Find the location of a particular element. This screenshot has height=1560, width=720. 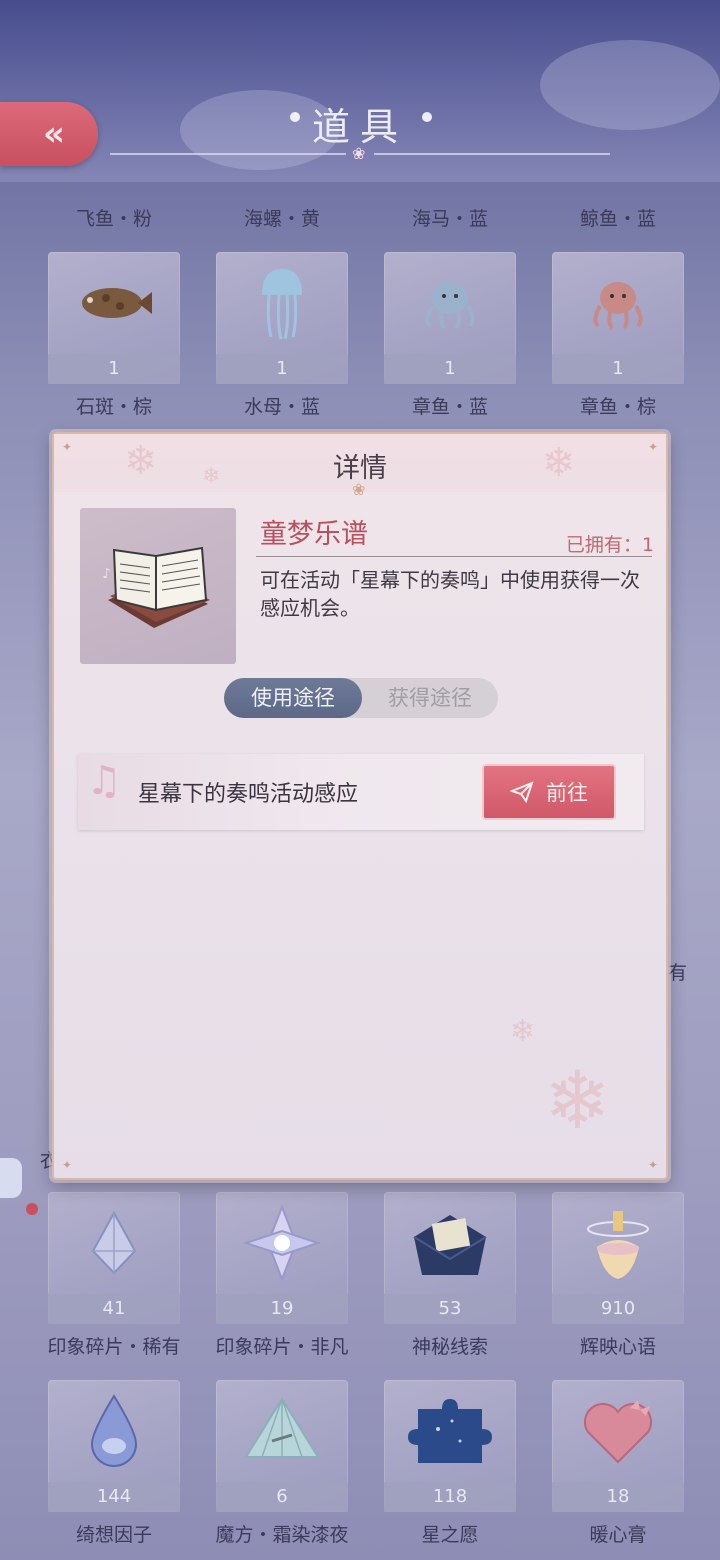

item-cell-jellyfish: 1 is located at coordinates (282, 318).